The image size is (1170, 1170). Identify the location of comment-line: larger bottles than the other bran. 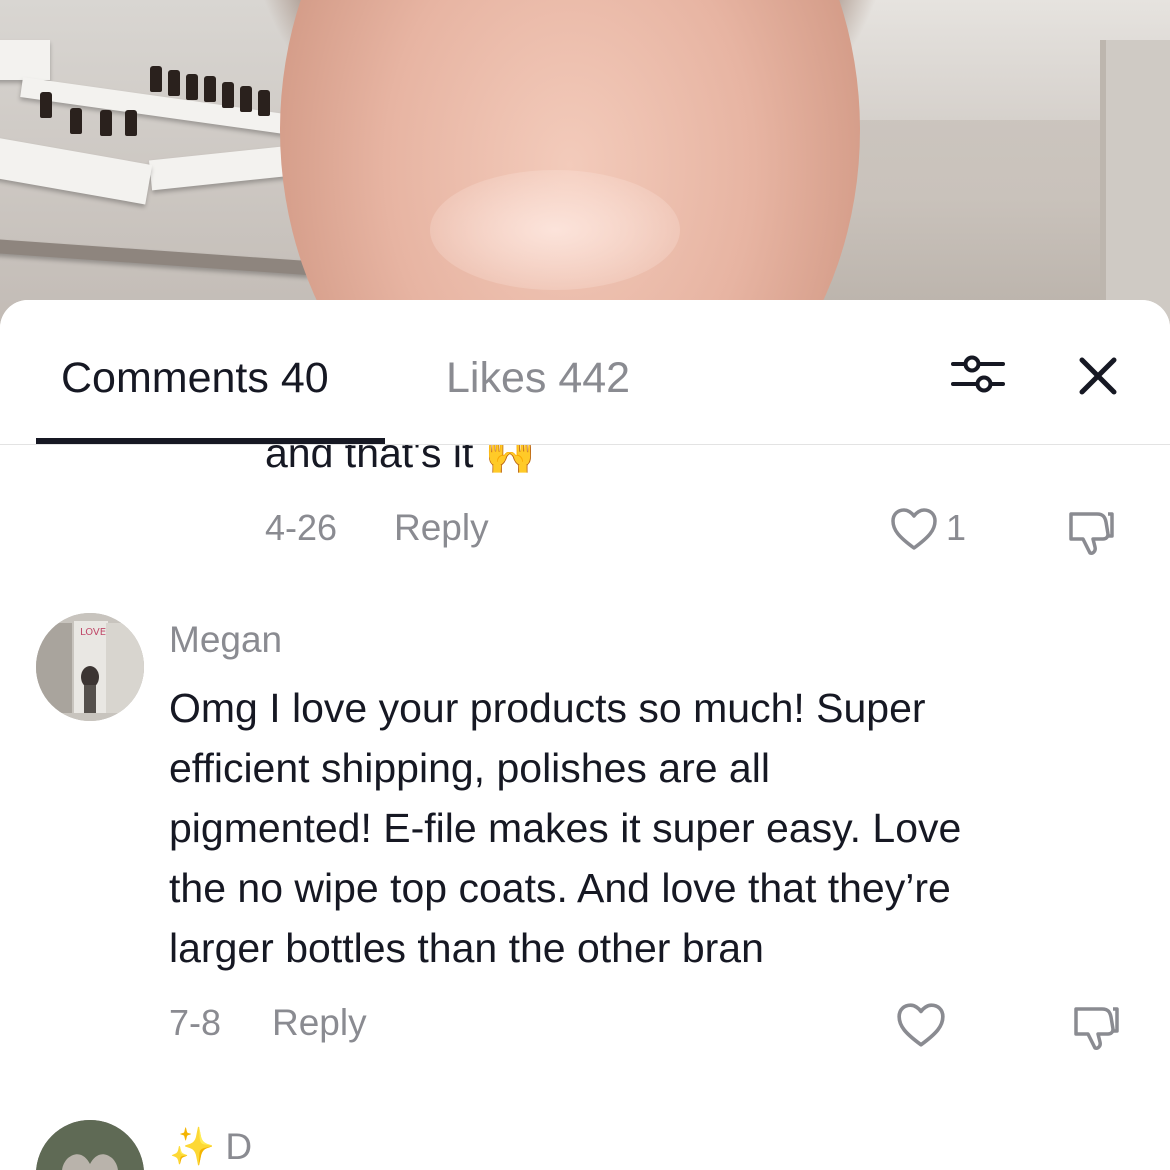
(466, 948).